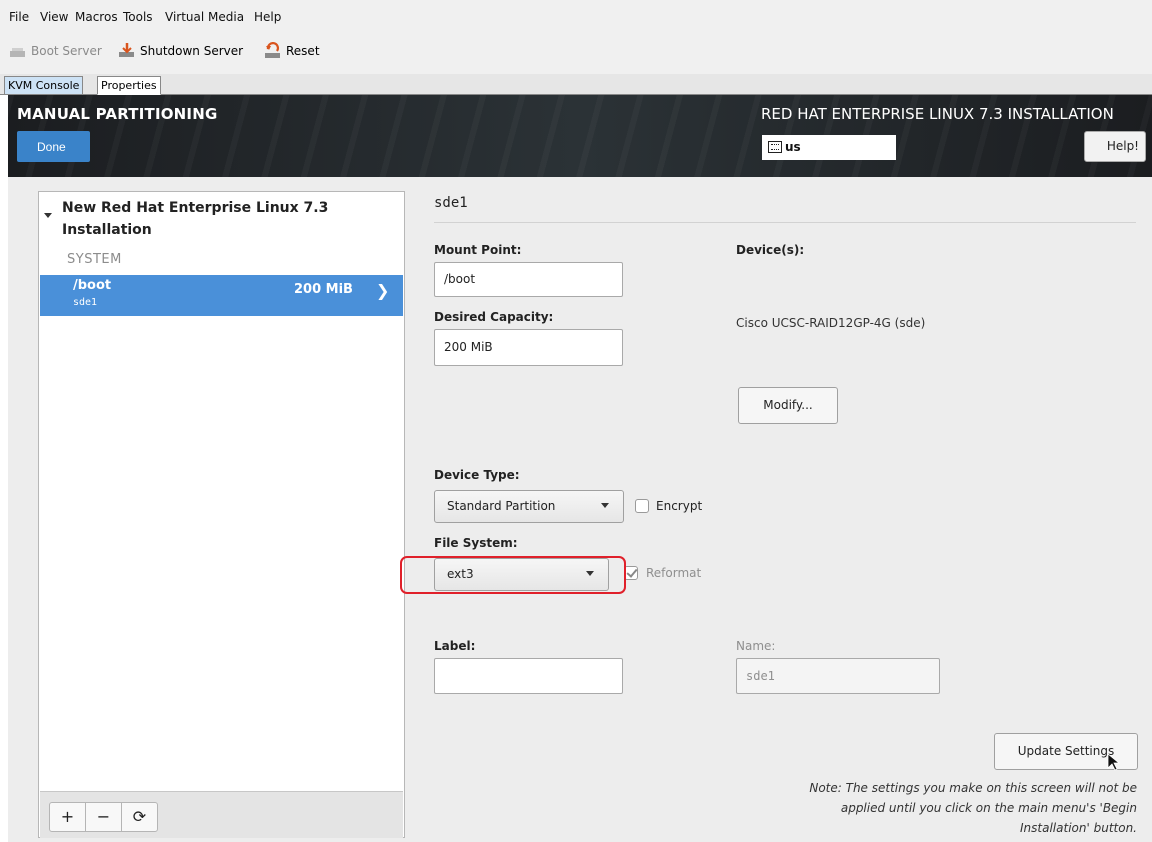 The image size is (1152, 842). Describe the element at coordinates (605, 505) in the screenshot. I see `chevron-down-icon` at that location.